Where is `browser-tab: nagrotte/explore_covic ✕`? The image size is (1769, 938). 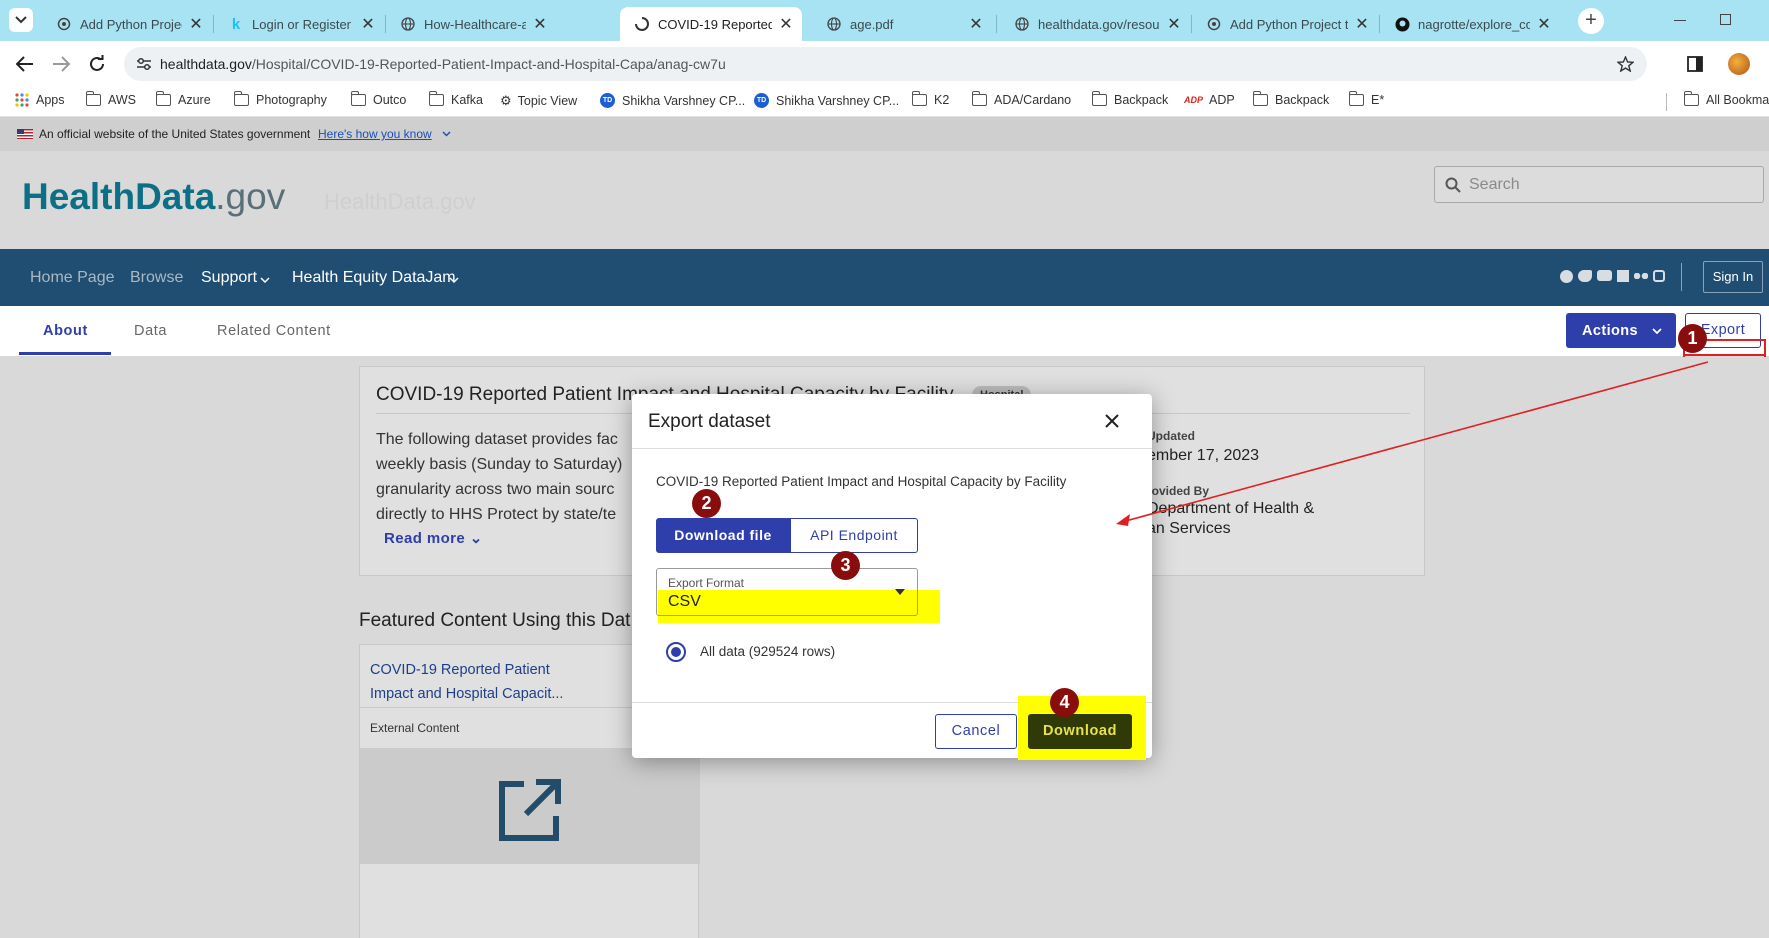 browser-tab: nagrotte/explore_covic ✕ is located at coordinates (1470, 24).